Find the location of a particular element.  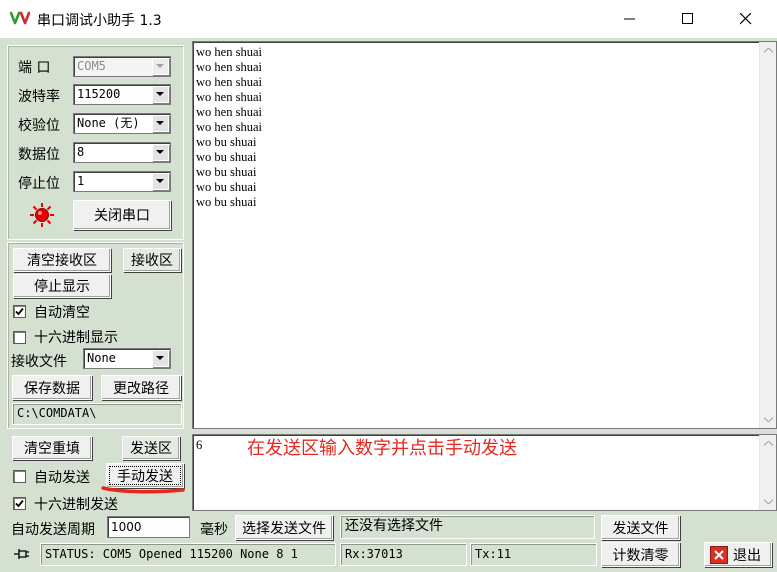

parity-value: None (无) is located at coordinates (108, 123).